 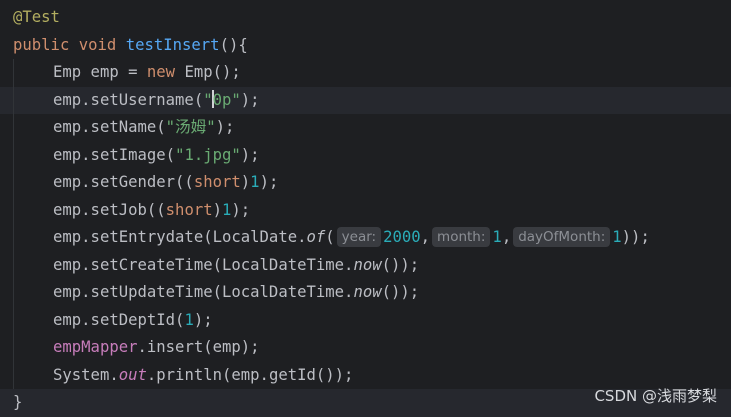 I want to click on name-string: "汤姆", so click(x=190, y=127).